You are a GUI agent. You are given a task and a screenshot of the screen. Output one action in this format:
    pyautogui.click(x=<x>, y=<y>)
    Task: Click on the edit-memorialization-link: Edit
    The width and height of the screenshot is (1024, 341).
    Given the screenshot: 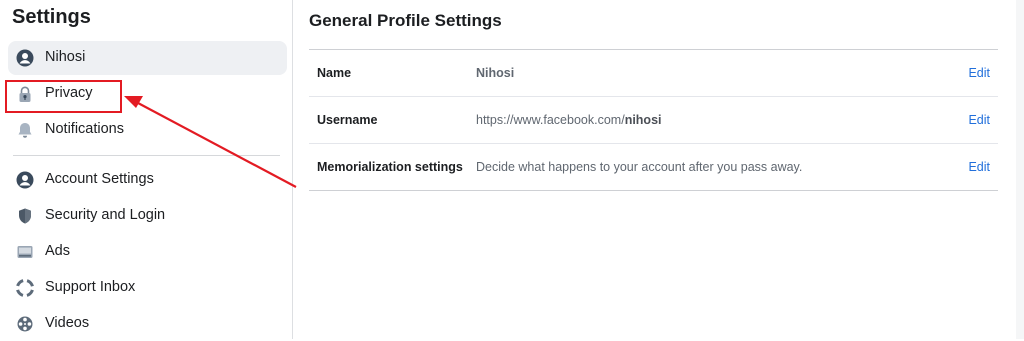 What is the action you would take?
    pyautogui.click(x=979, y=167)
    